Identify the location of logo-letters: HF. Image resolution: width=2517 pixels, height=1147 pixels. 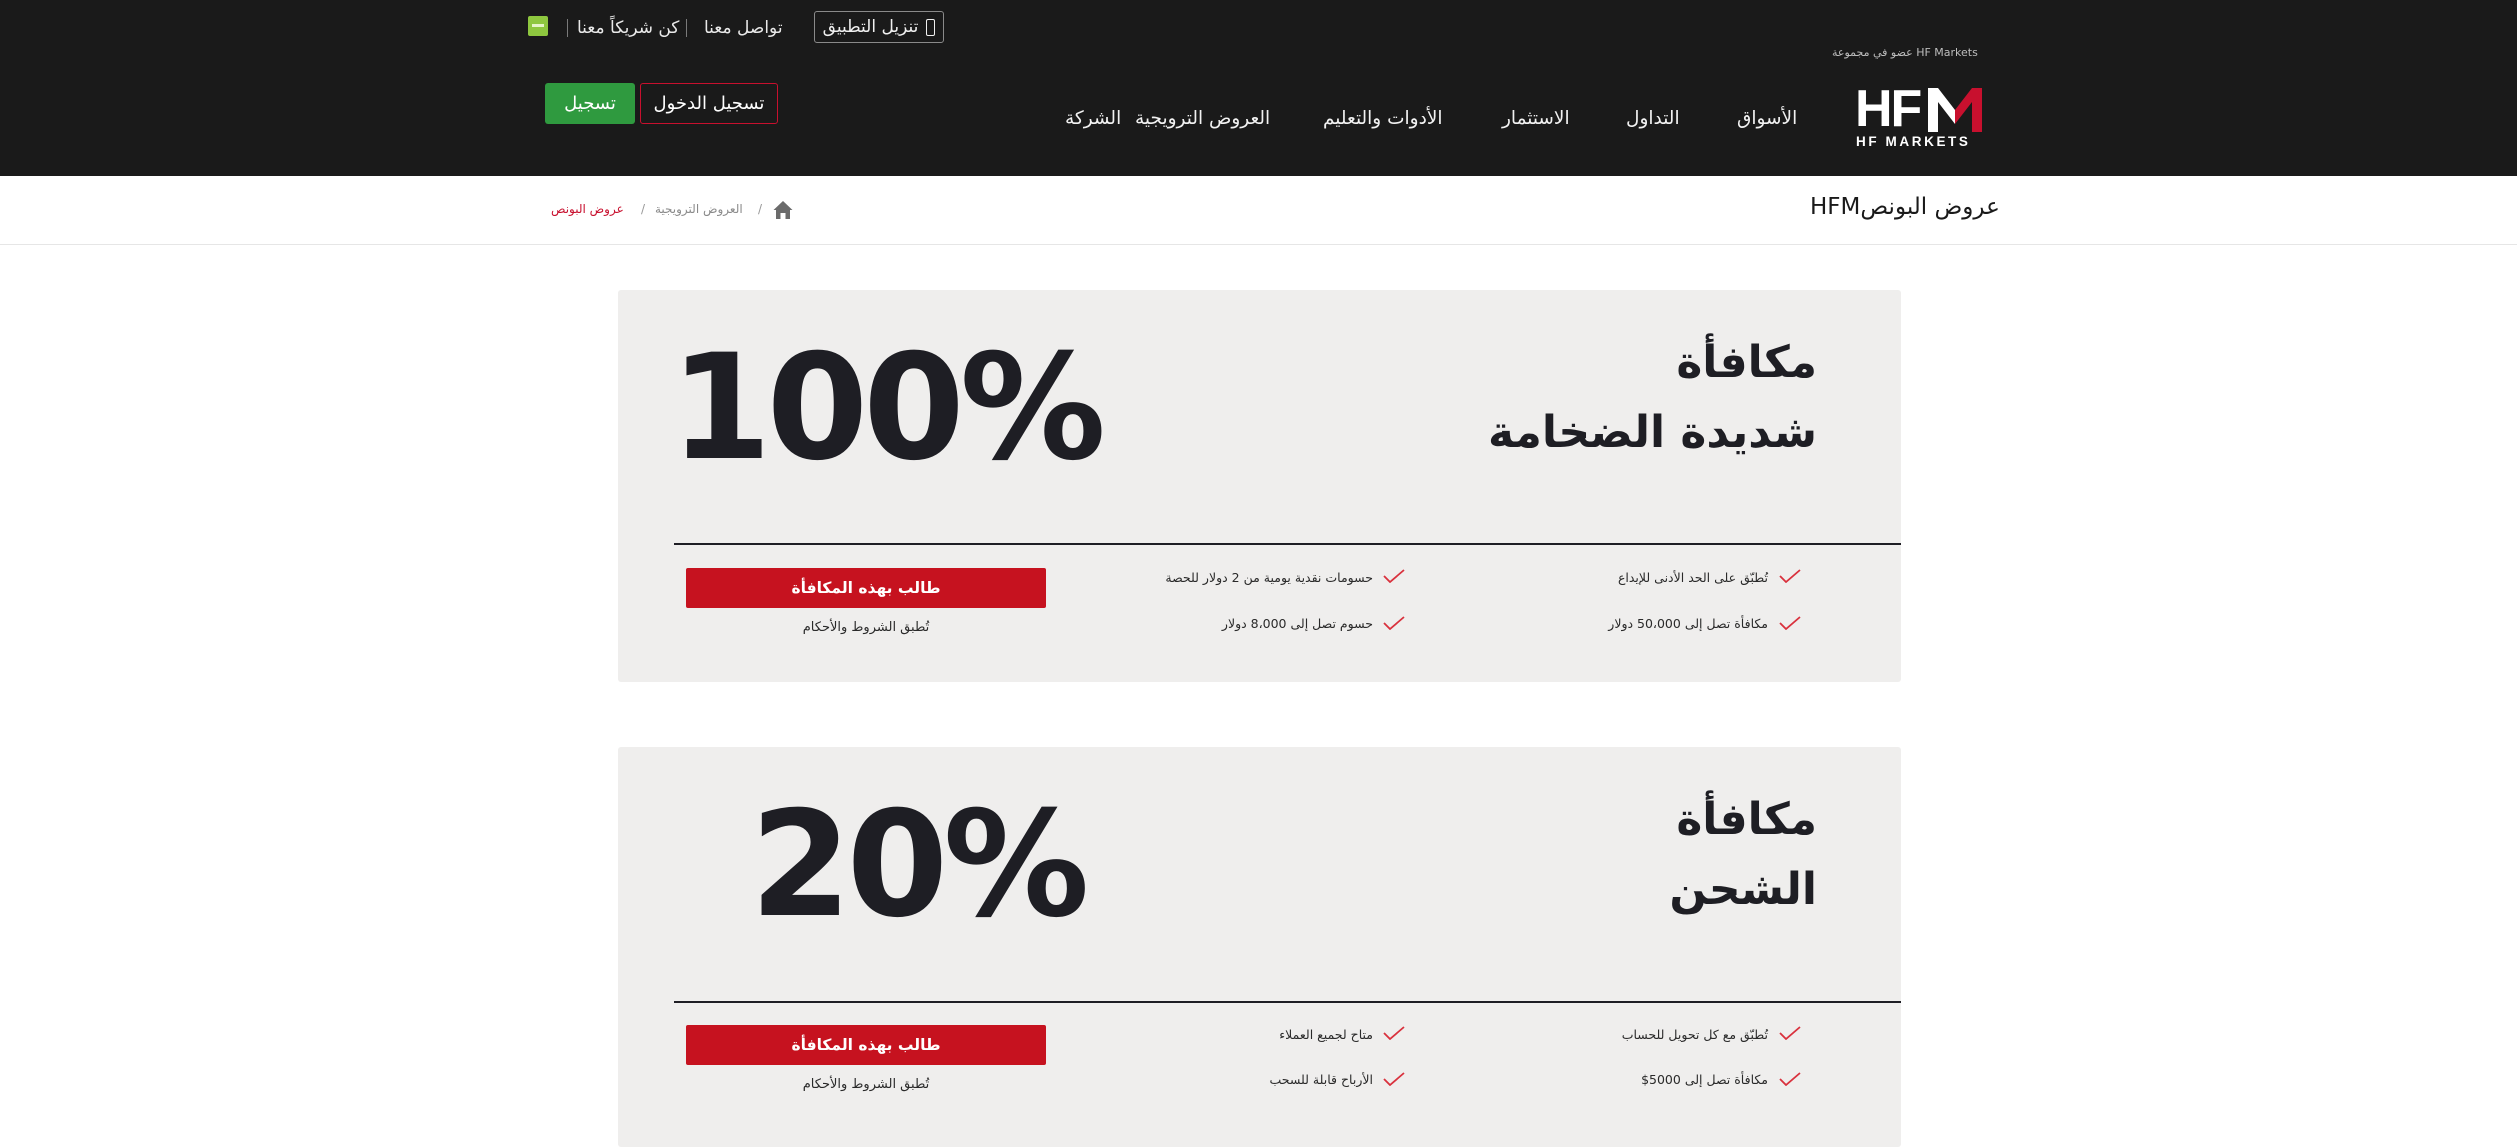
(1888, 109).